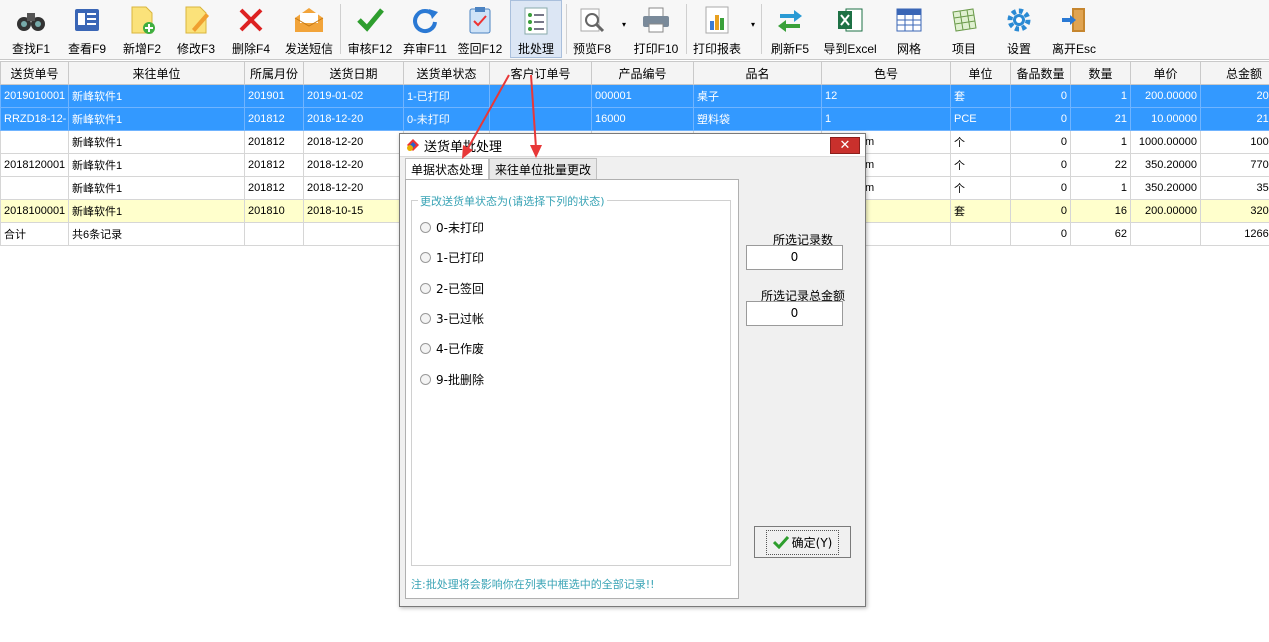 This screenshot has width=1269, height=642. What do you see at coordinates (86, 49) in the screenshot?
I see `toolbar-label: 查看F9` at bounding box center [86, 49].